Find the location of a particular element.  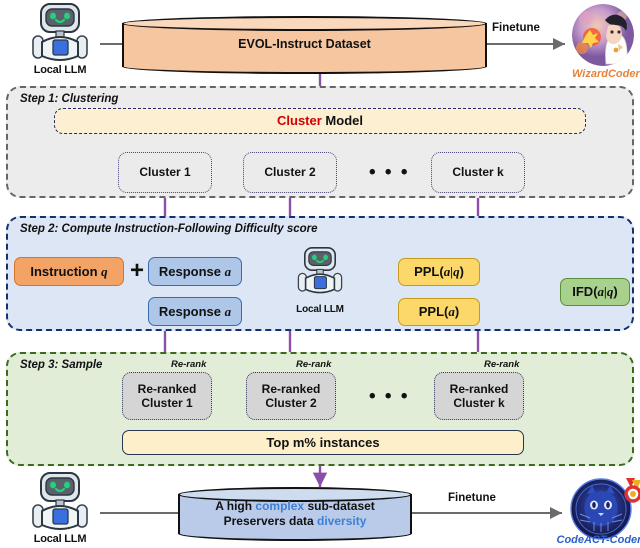

rerank-label-1: Re-rank is located at coordinates (189, 364).